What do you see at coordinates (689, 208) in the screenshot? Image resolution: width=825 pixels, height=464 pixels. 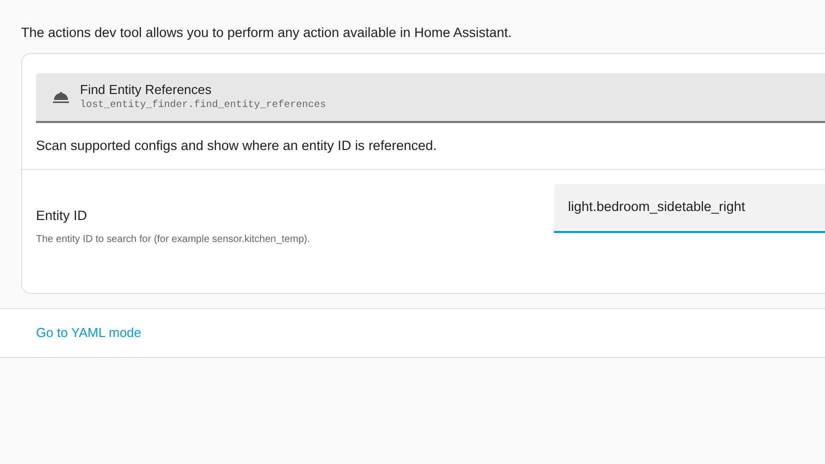 I see `entity-id-field: light.bedroom_sidetable_right` at bounding box center [689, 208].